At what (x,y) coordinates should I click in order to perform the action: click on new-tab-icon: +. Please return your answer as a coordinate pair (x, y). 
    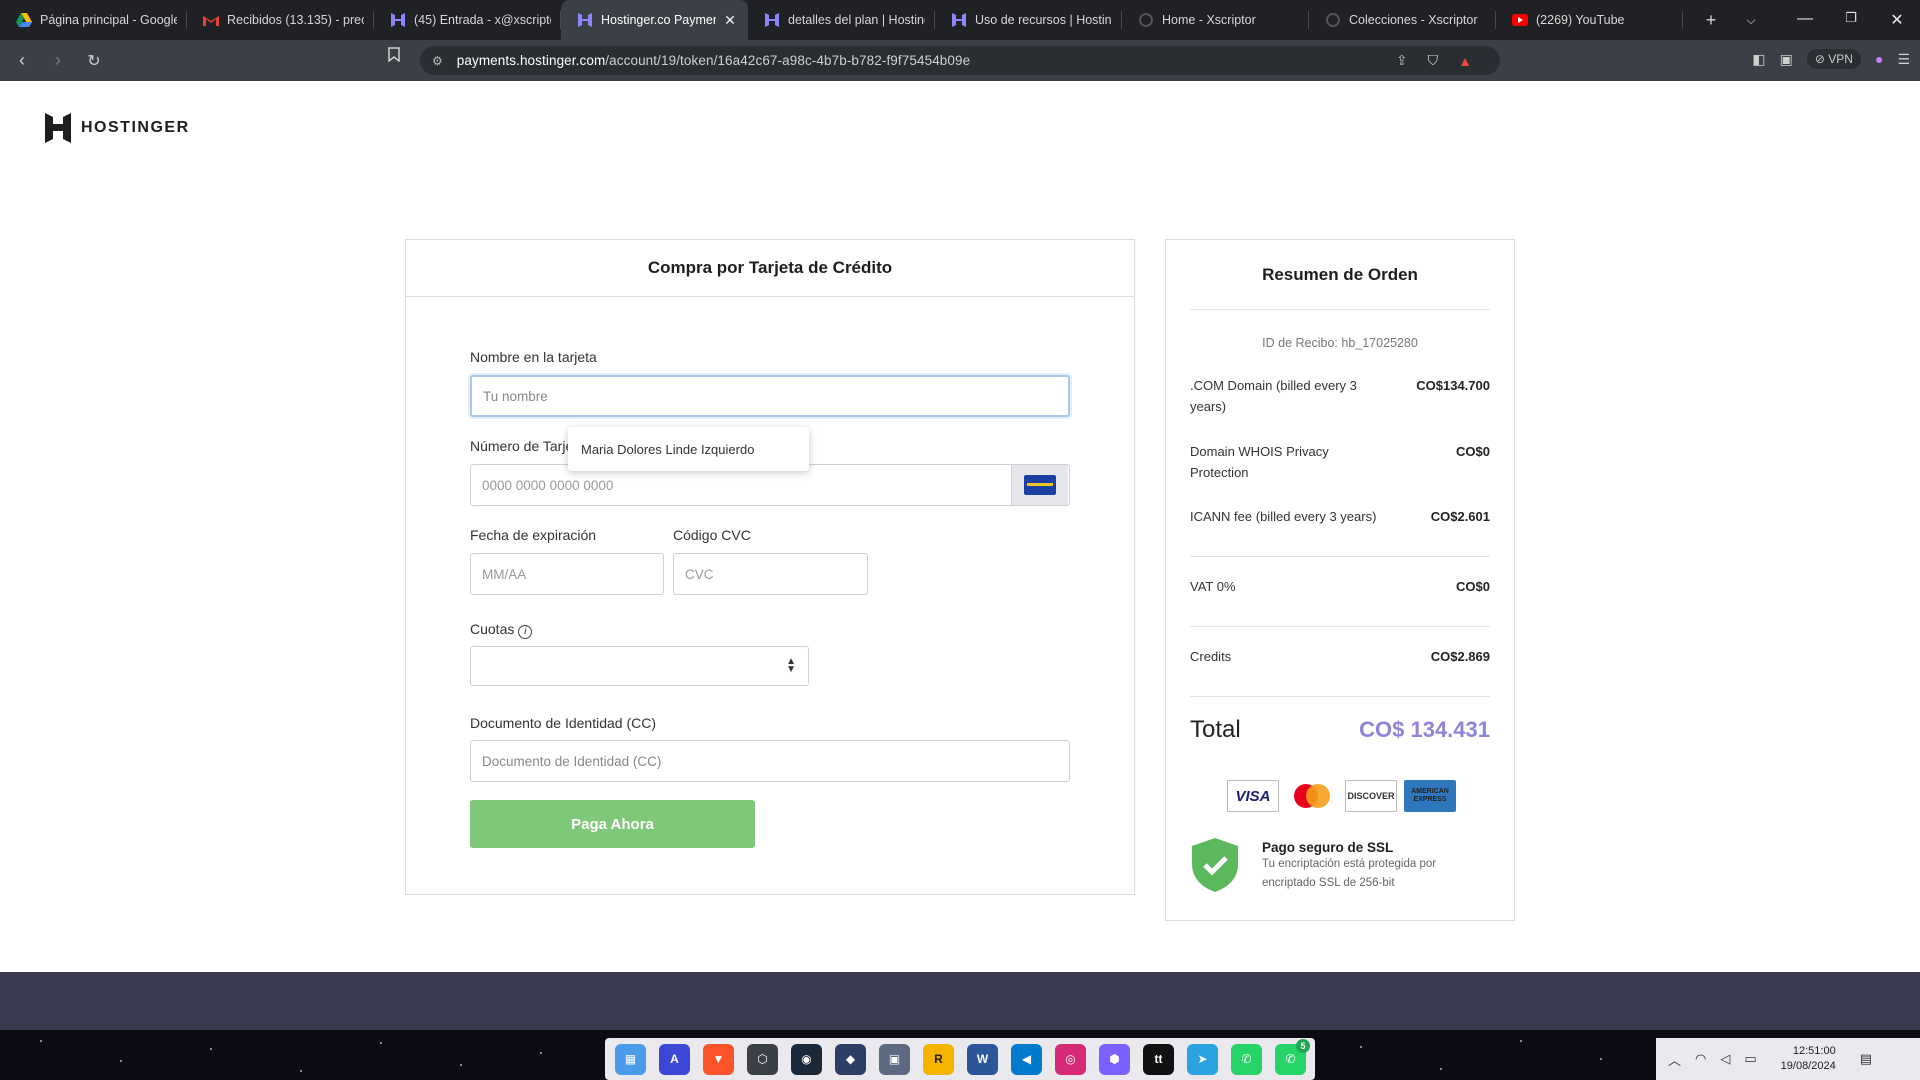
    Looking at the image, I should click on (1711, 20).